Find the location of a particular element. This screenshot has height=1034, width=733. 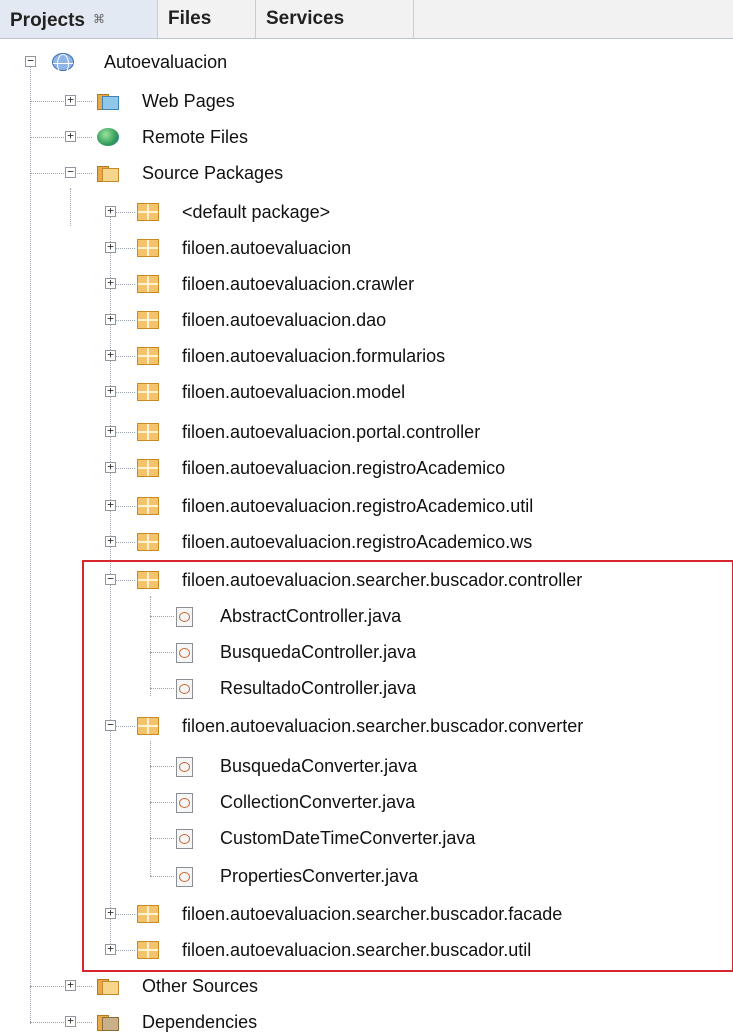

package-row: + filoen.autoevaluacion.model is located at coordinates (366, 392).